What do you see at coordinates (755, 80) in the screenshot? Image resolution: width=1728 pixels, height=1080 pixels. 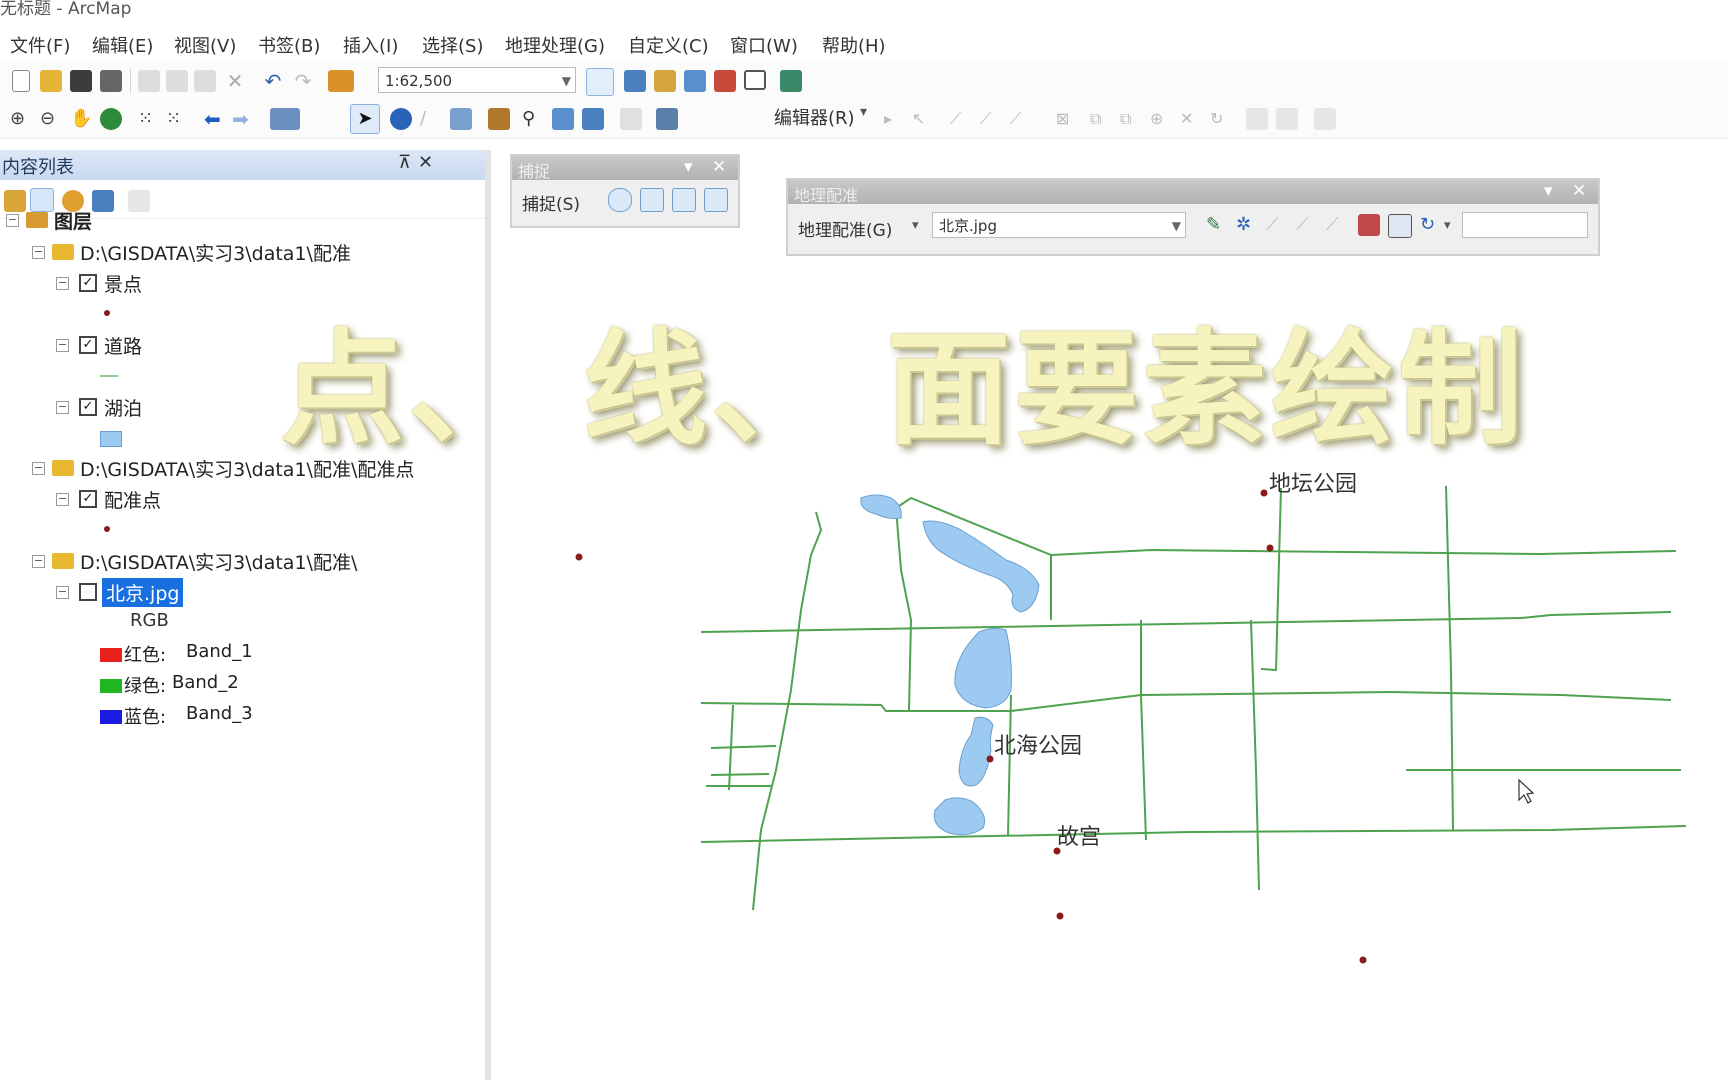 I see `python-window-icon` at bounding box center [755, 80].